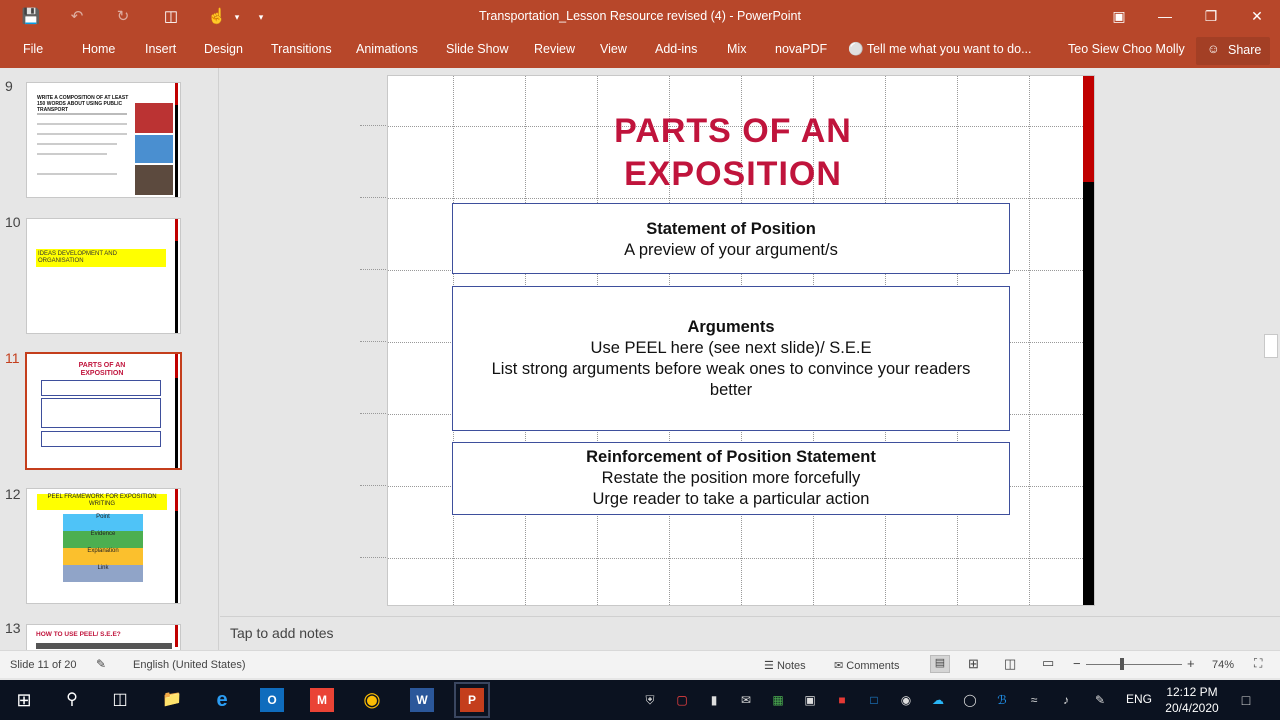  Describe the element at coordinates (98, 49) in the screenshot. I see `tab-home: Home` at that location.